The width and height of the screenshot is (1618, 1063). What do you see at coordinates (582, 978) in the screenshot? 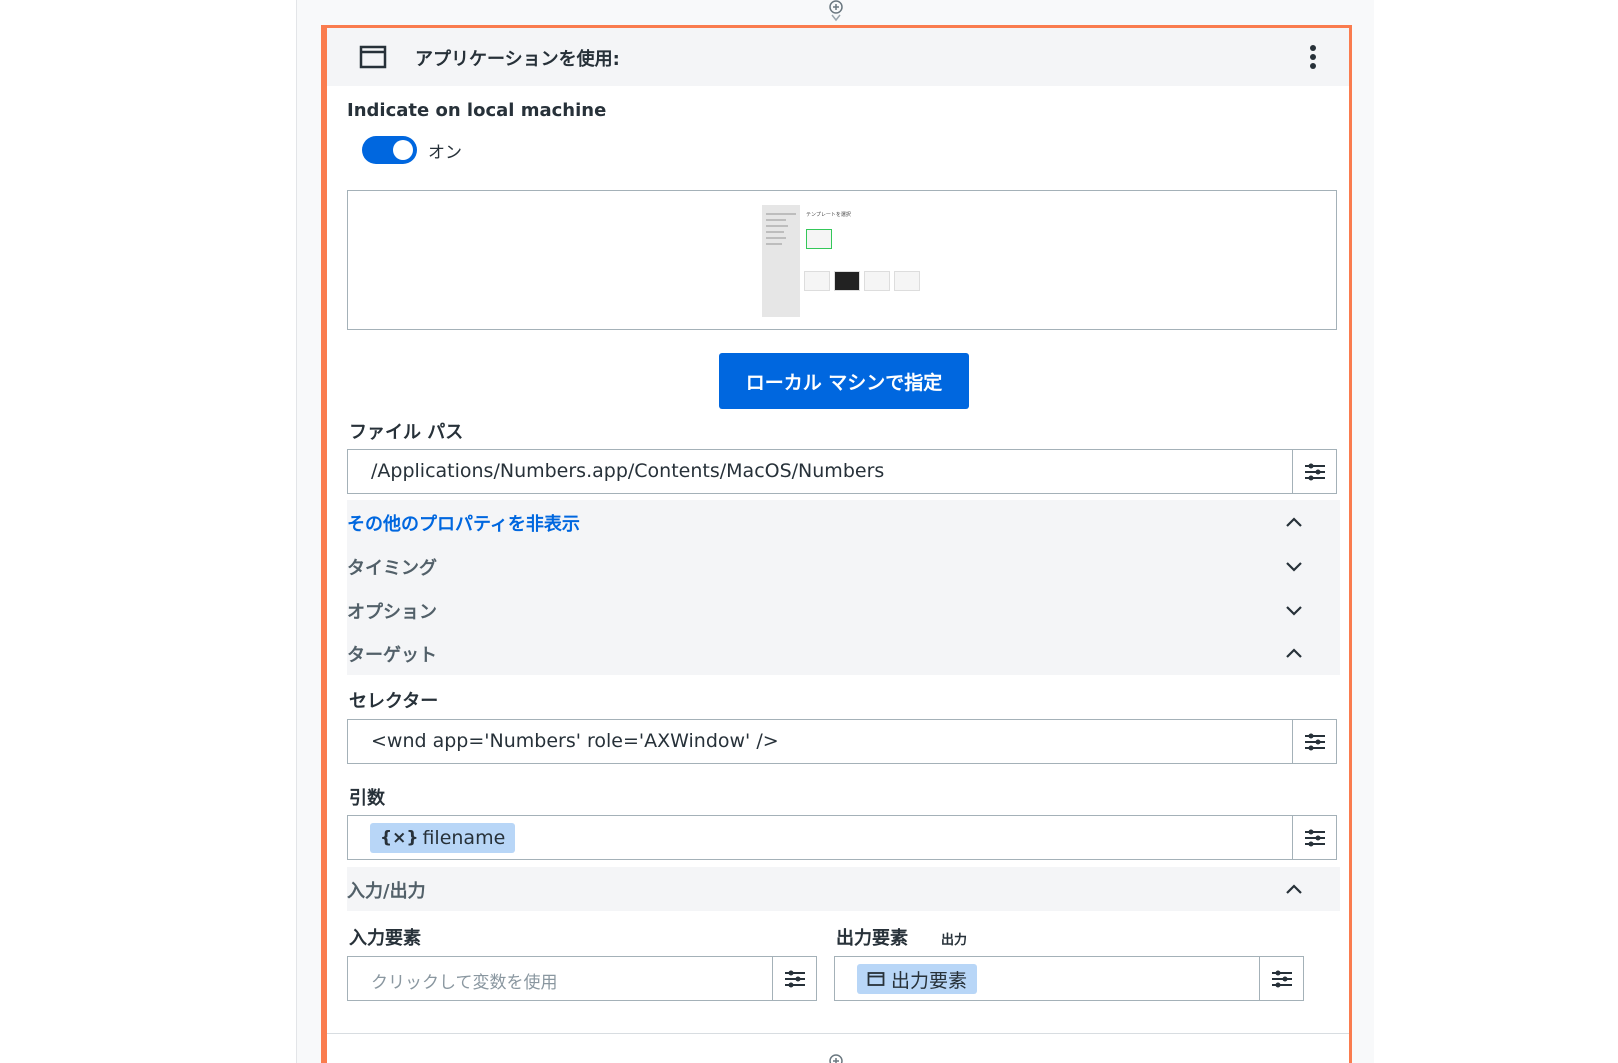
I see `input-element-field: クリックして変数を使用` at bounding box center [582, 978].